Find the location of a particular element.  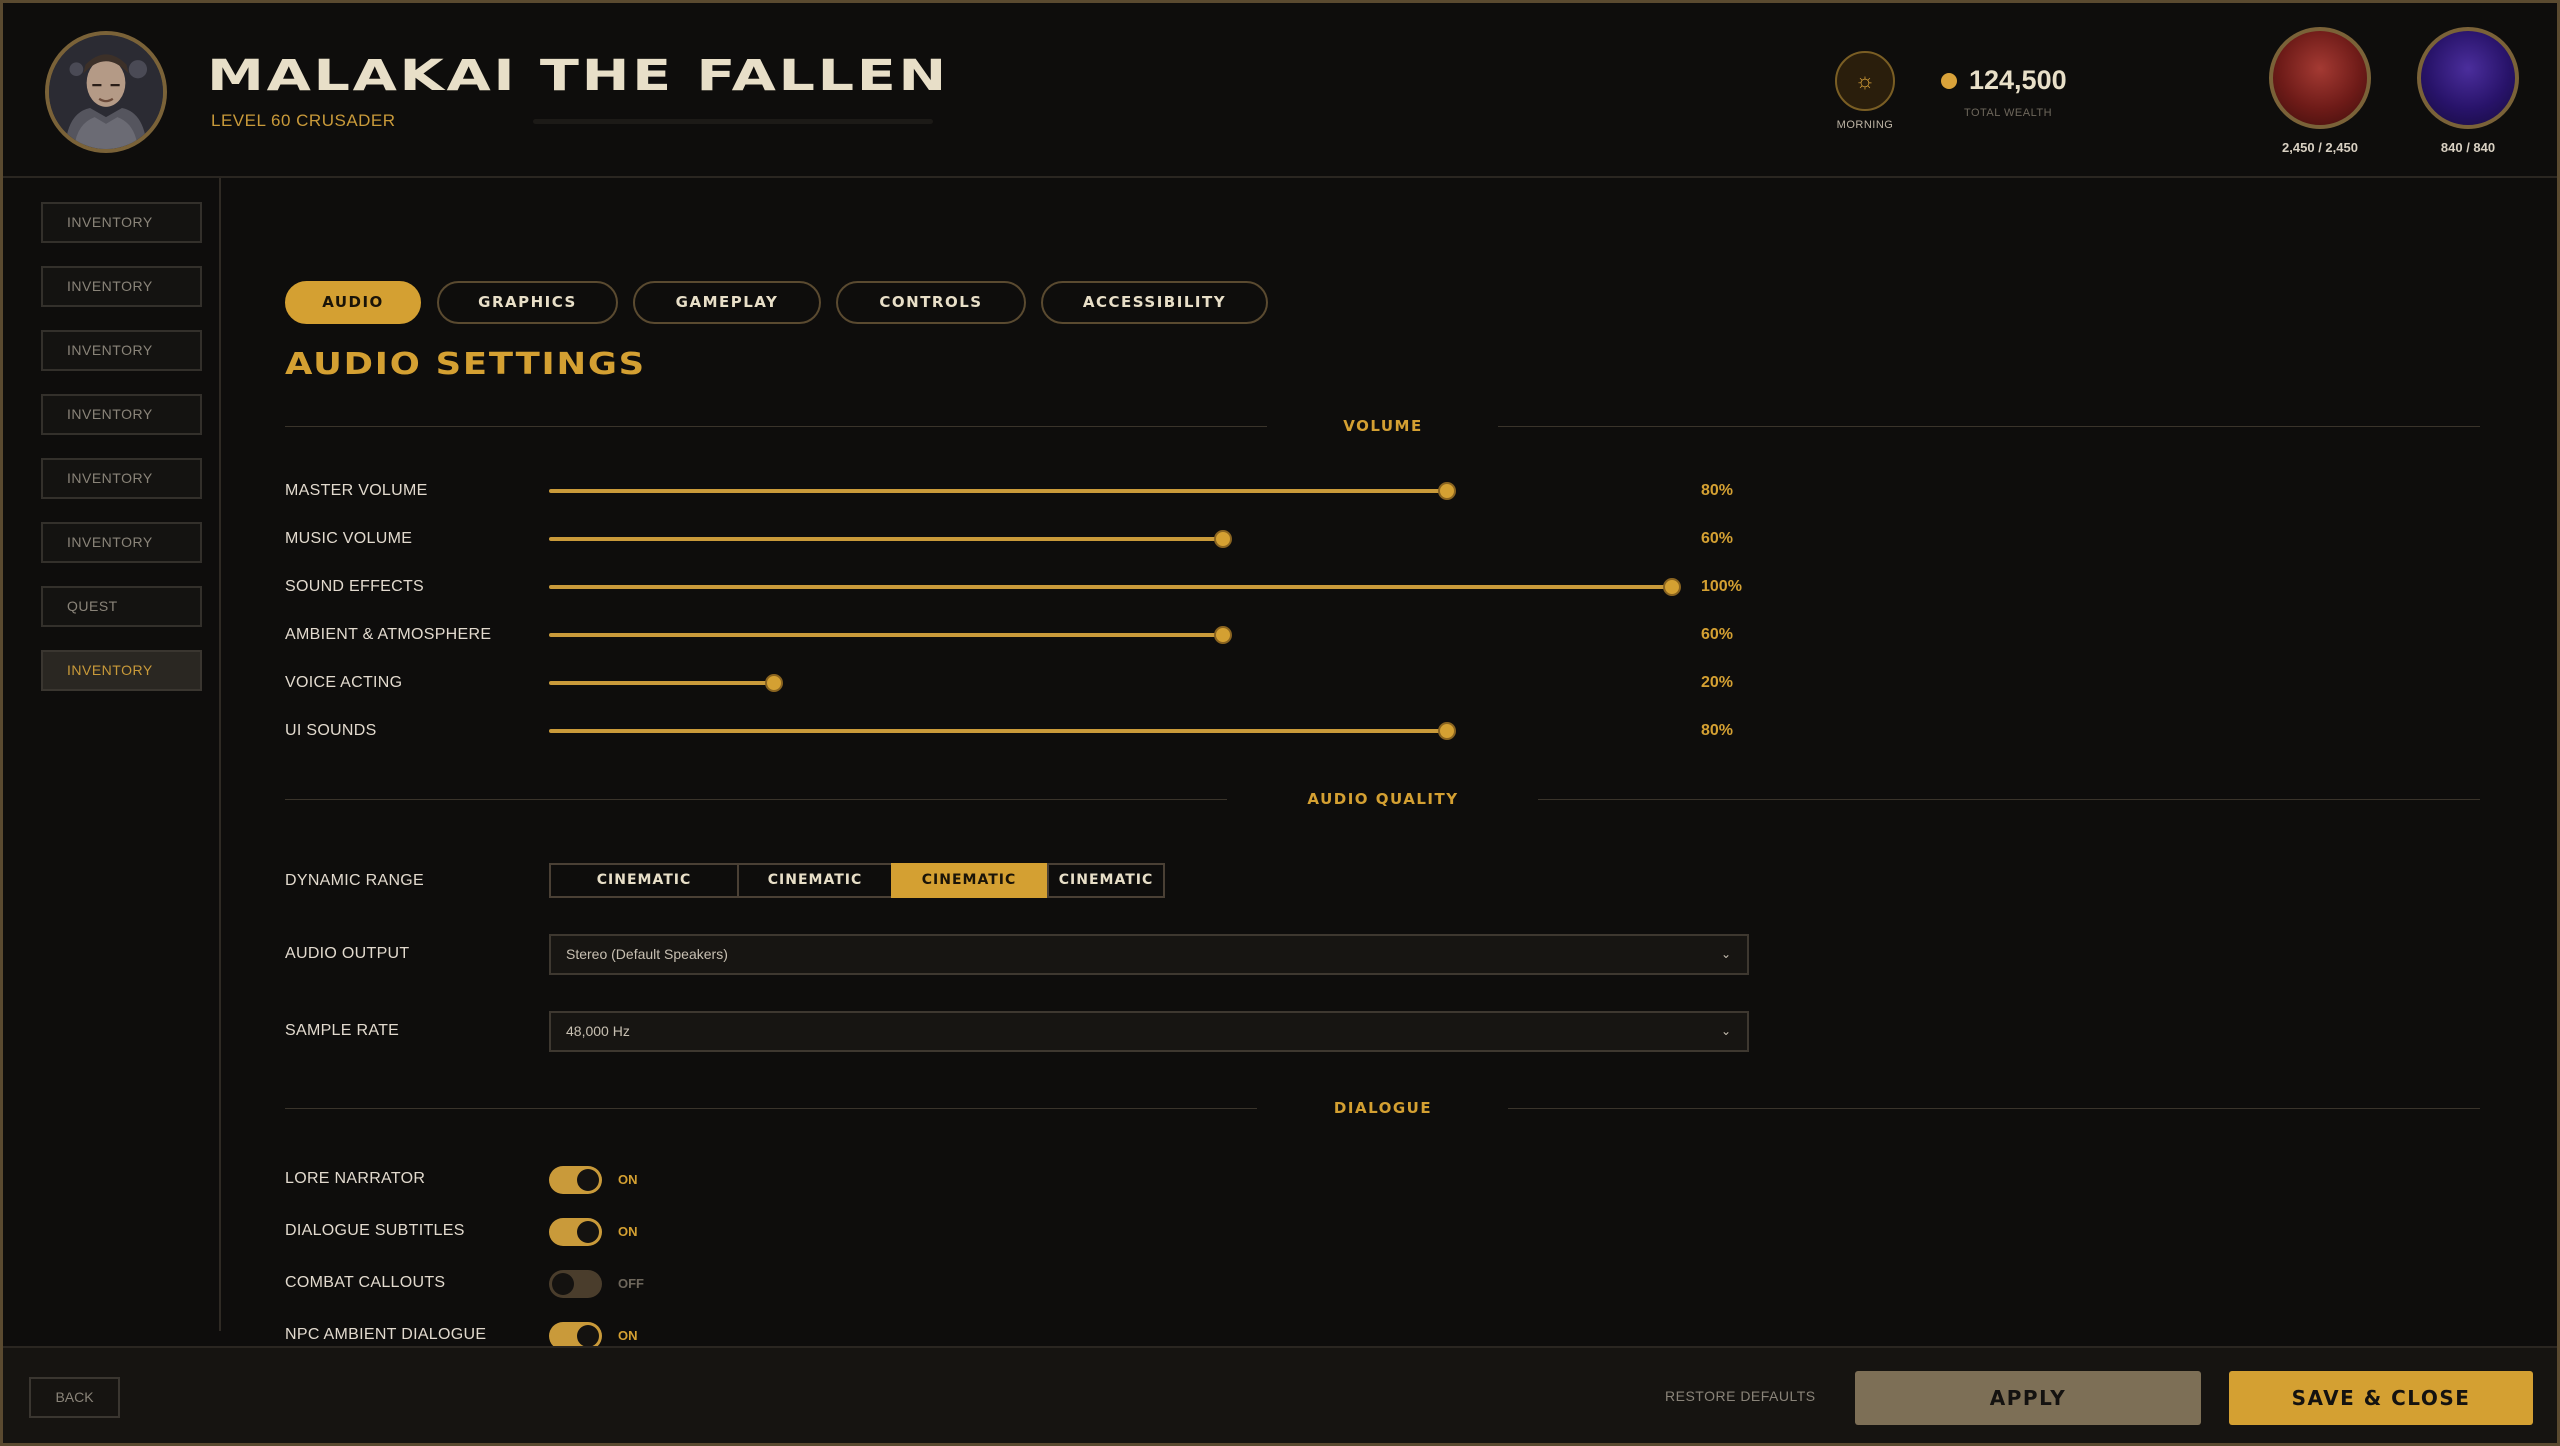

dialogue-toggle-label: DIALOGUE SUBTITLES is located at coordinates (375, 1230).